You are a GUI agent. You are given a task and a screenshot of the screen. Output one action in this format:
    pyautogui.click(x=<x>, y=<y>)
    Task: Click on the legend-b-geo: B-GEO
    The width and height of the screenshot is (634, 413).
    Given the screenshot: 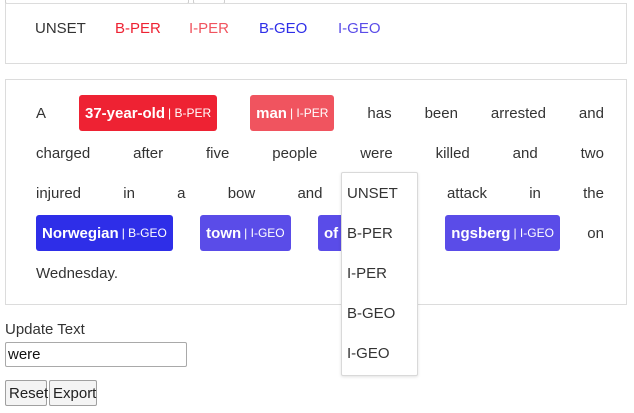 What is the action you would take?
    pyautogui.click(x=283, y=28)
    